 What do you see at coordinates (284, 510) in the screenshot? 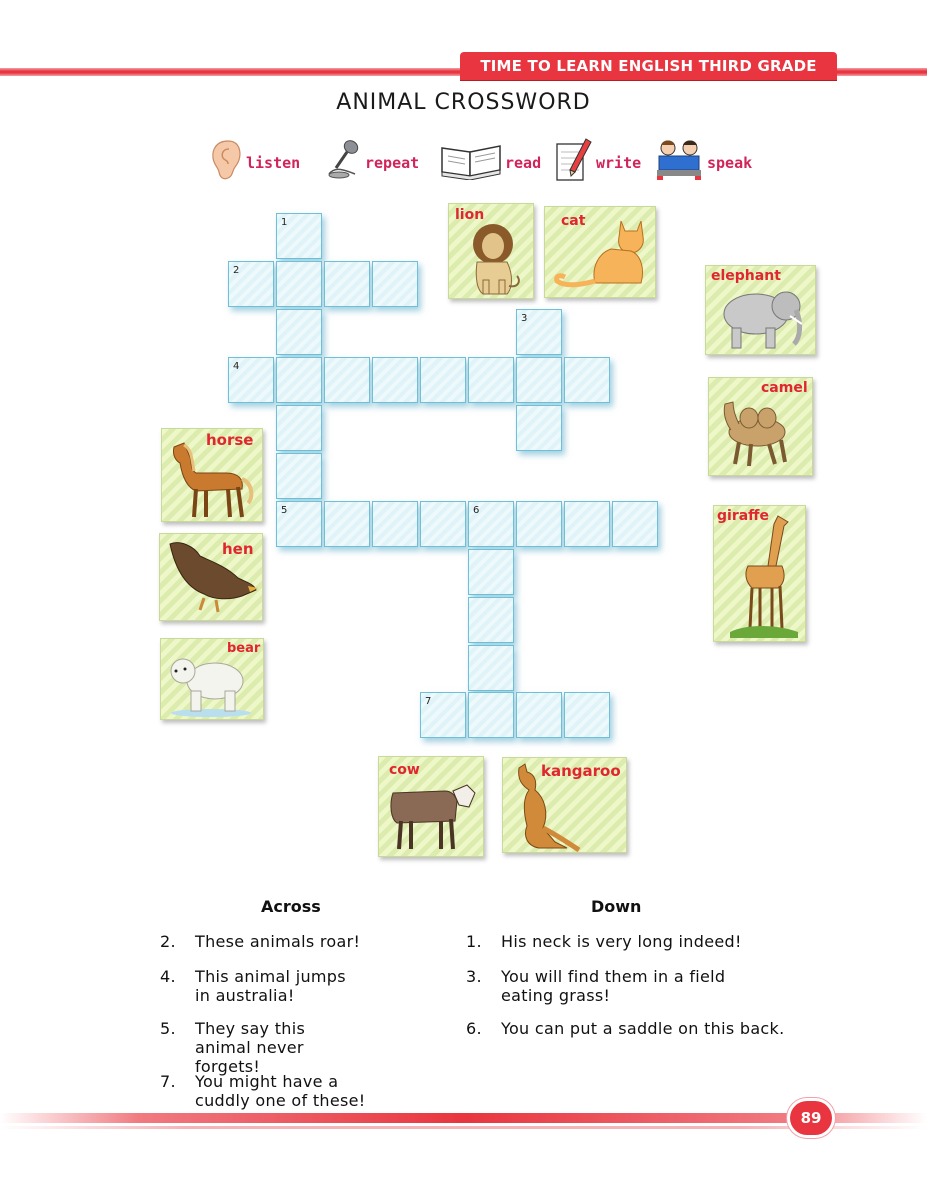
I see `clue-number: 5` at bounding box center [284, 510].